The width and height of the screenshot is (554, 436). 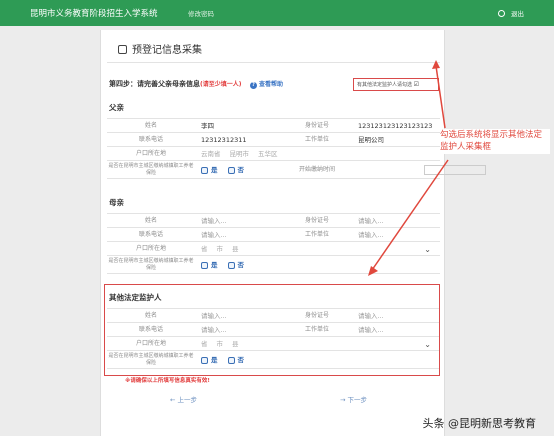 What do you see at coordinates (373, 271) in the screenshot?
I see `annotation-arrowhead-down` at bounding box center [373, 271].